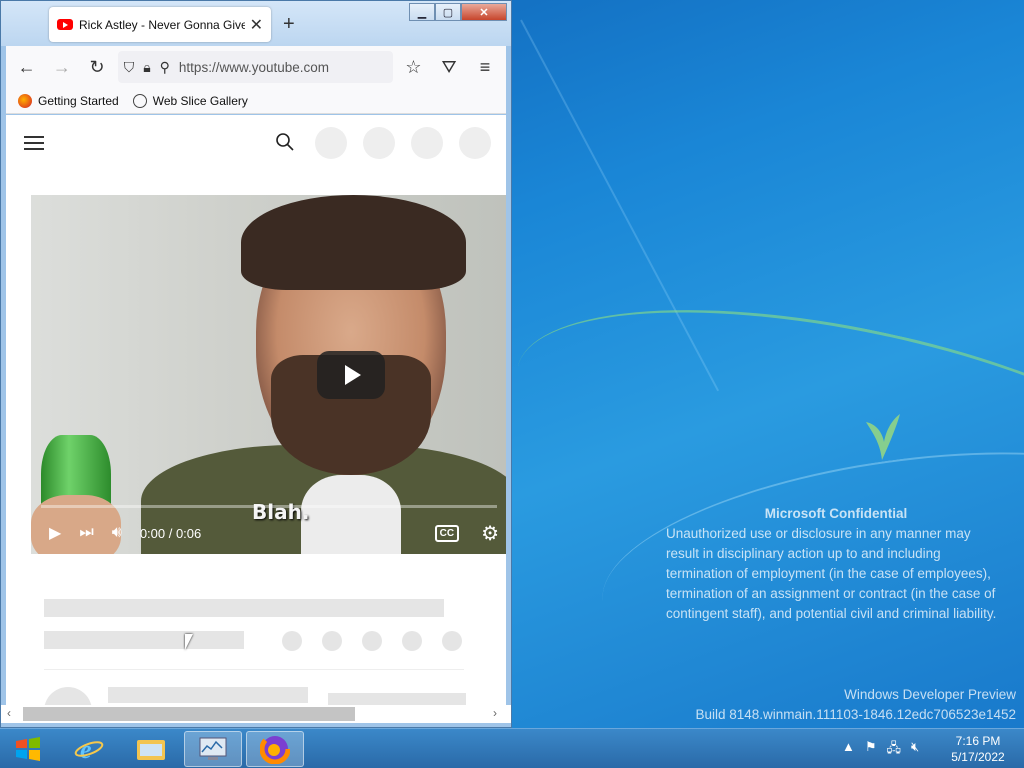  What do you see at coordinates (880, 750) in the screenshot?
I see `system-tray: ▲ ⚑ 🖧︎ 🔇︎` at bounding box center [880, 750].